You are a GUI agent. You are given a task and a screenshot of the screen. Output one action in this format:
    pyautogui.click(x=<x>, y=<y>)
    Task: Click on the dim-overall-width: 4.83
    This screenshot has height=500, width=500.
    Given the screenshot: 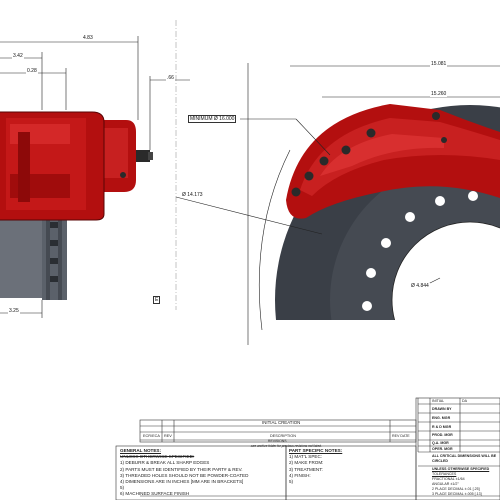 What is the action you would take?
    pyautogui.click(x=88, y=38)
    